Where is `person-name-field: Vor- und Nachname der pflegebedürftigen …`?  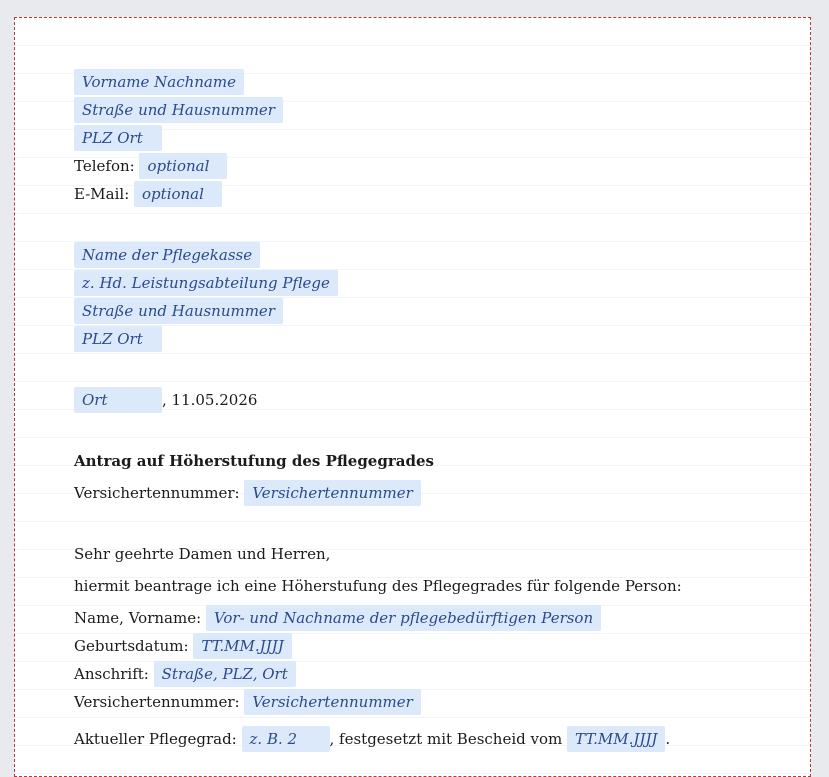
person-name-field: Vor- und Nachname der pflegebedürftigen … is located at coordinates (403, 618).